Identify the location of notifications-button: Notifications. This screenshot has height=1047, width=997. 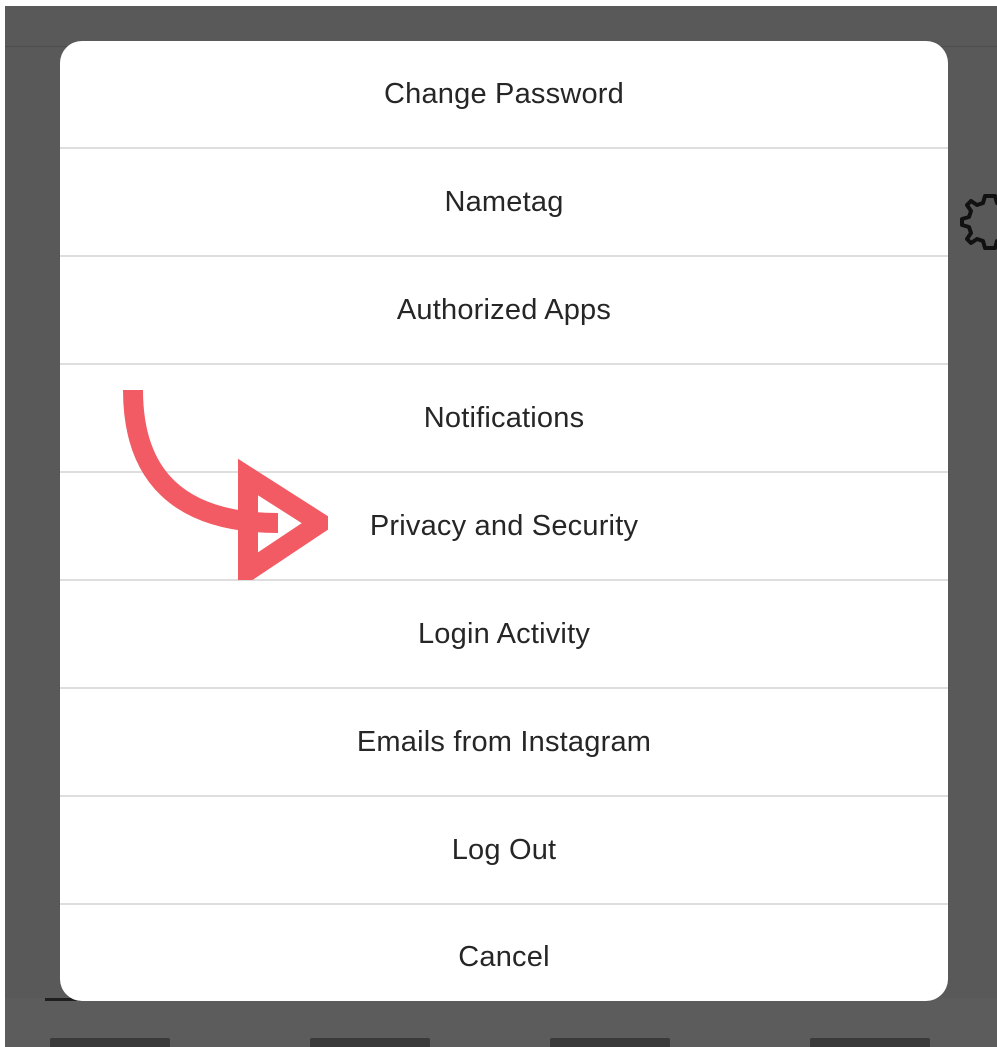
(504, 419).